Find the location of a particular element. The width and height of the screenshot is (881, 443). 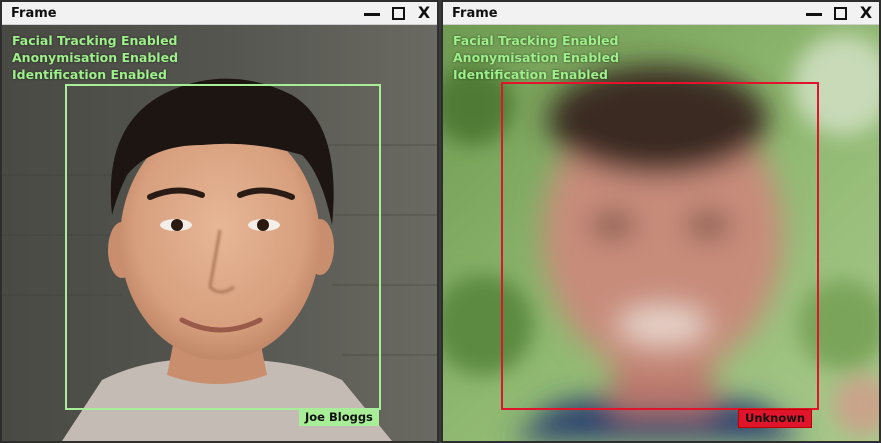

face-identity-label: Joe Bloggs is located at coordinates (339, 417).